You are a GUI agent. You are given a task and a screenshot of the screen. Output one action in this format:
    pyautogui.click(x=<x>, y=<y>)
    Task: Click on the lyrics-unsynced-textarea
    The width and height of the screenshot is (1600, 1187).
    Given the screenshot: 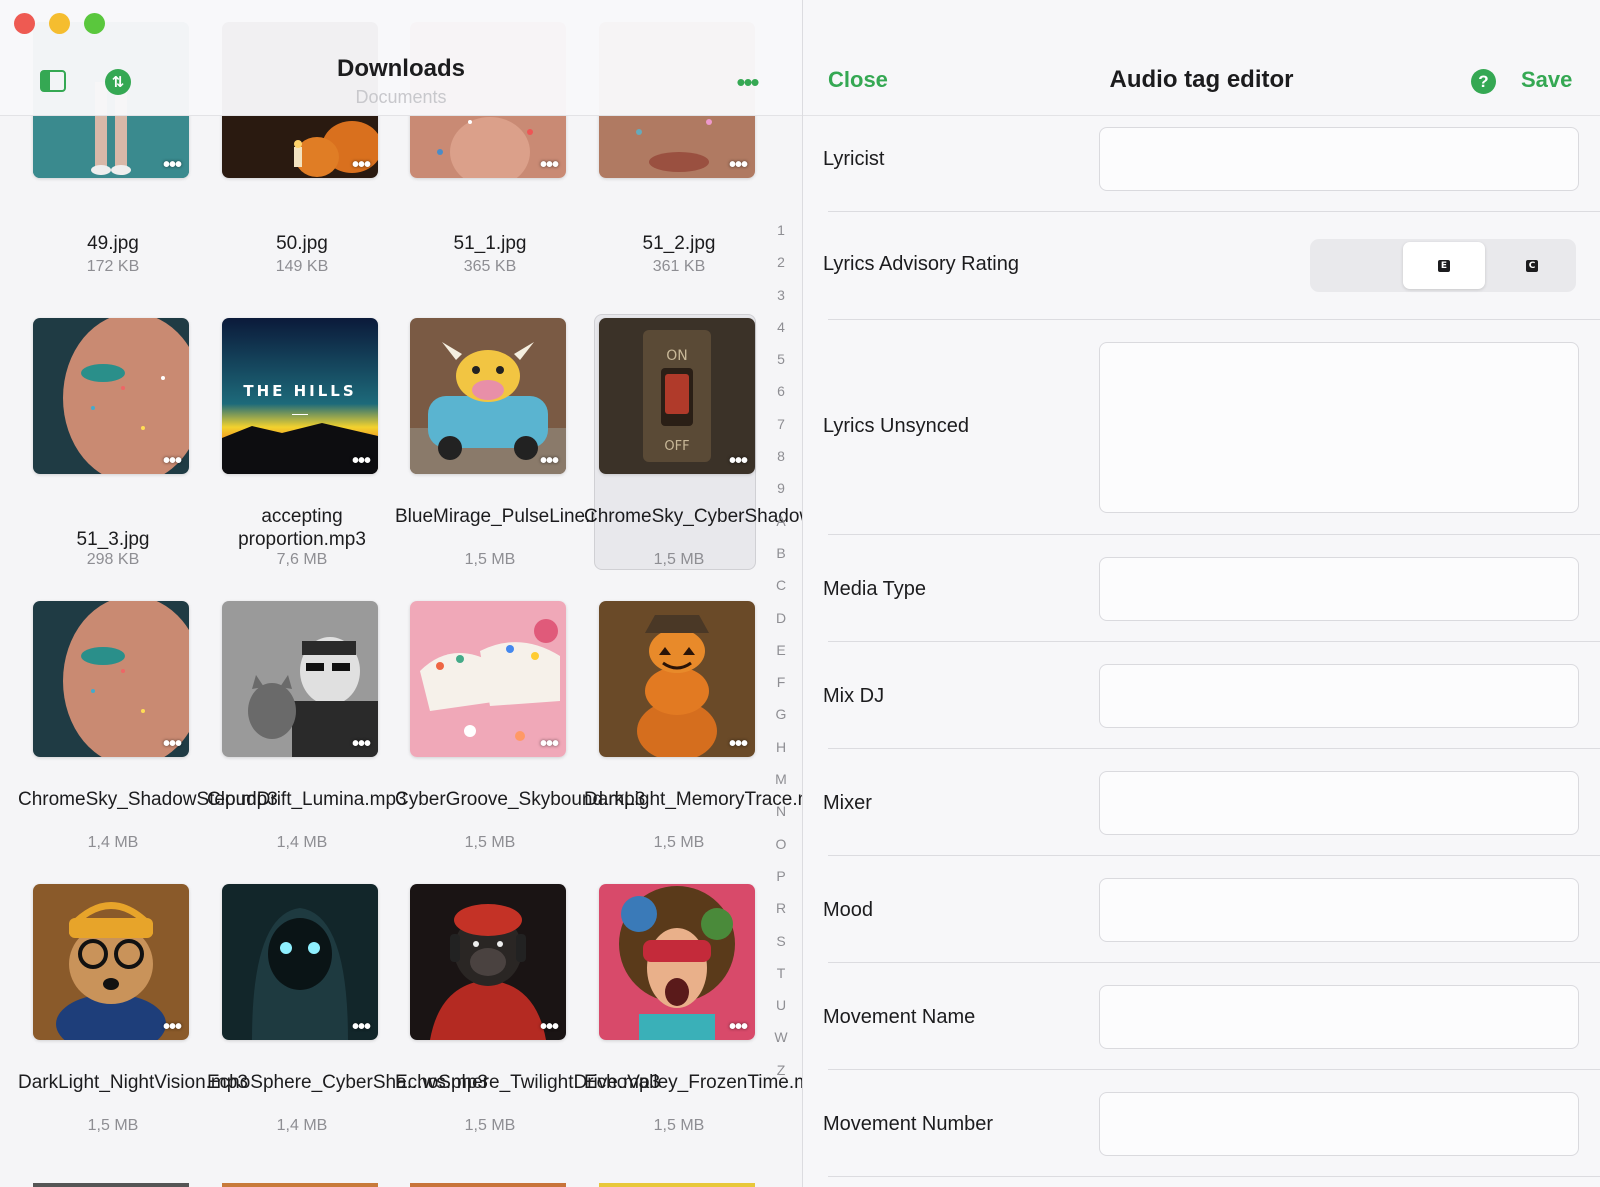 What is the action you would take?
    pyautogui.click(x=1339, y=427)
    